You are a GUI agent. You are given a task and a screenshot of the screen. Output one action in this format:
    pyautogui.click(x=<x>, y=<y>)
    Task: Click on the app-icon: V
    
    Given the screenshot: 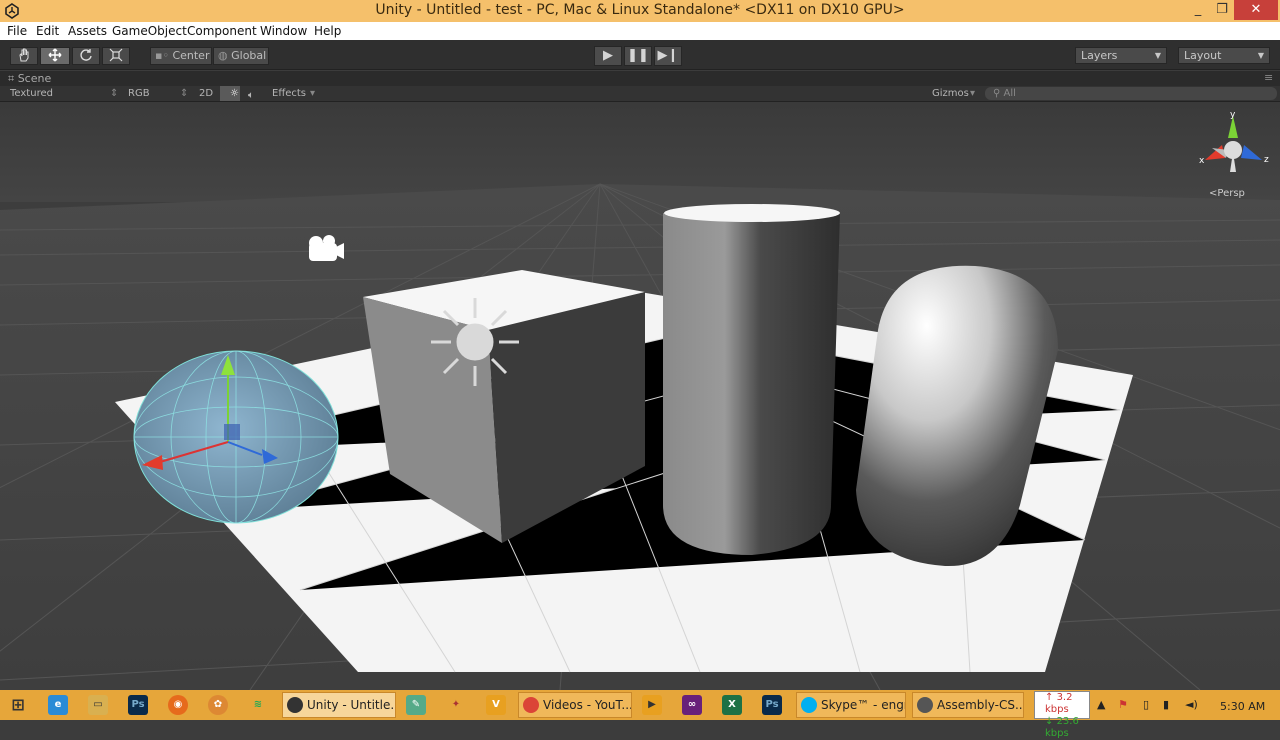 What is the action you would take?
    pyautogui.click(x=496, y=705)
    